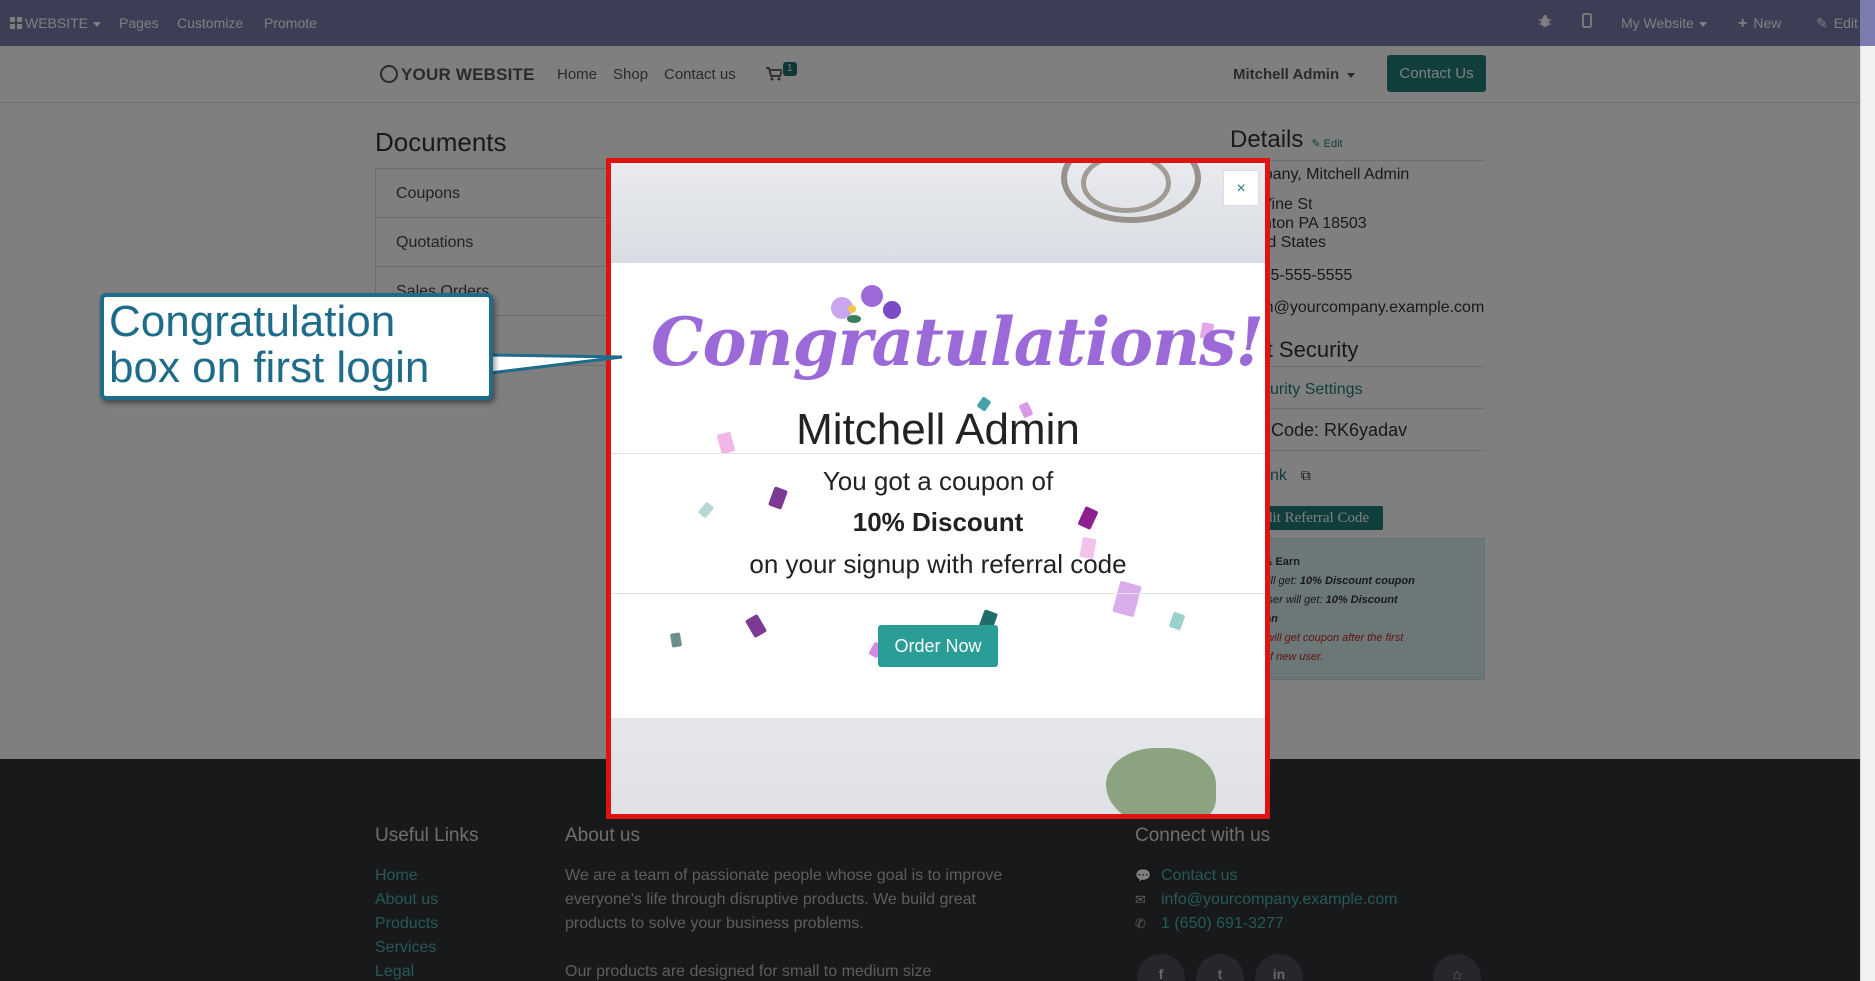  What do you see at coordinates (938, 564) in the screenshot?
I see `coupon-line-3: on your signup with referral code` at bounding box center [938, 564].